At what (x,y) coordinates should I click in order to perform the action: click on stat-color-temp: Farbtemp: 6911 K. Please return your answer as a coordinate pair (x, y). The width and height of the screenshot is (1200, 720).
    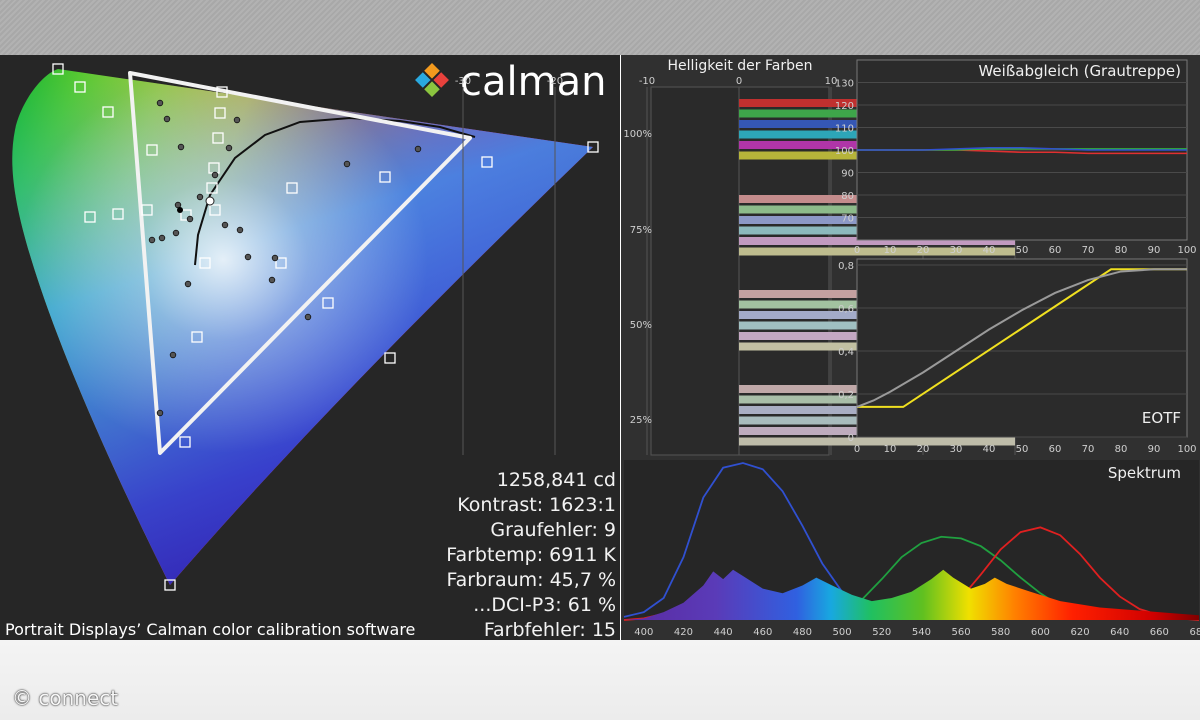
    Looking at the image, I should click on (531, 555).